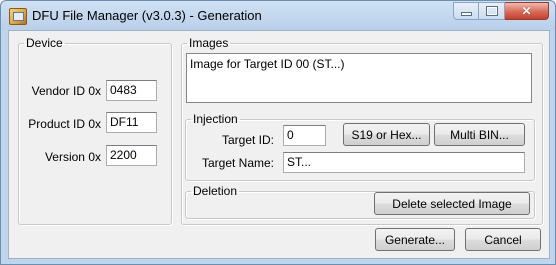 The width and height of the screenshot is (556, 265). What do you see at coordinates (215, 119) in the screenshot?
I see `injection-group-legend: Injection` at bounding box center [215, 119].